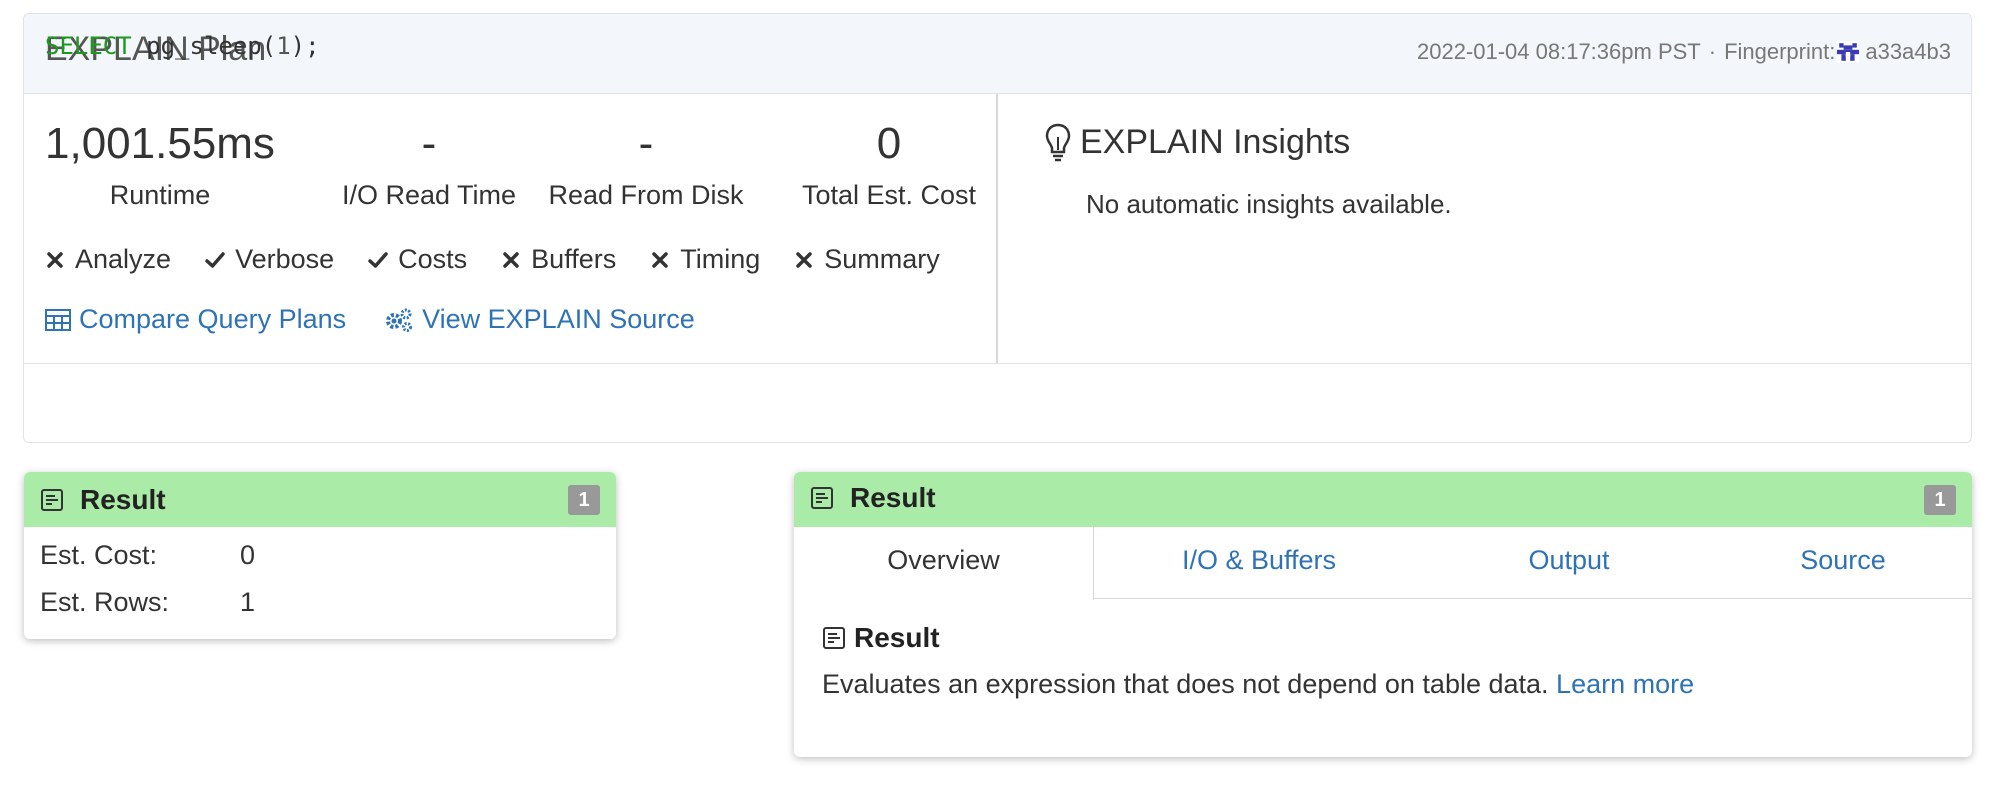 This screenshot has width=1991, height=791. I want to click on tab-output: Output, so click(1569, 563).